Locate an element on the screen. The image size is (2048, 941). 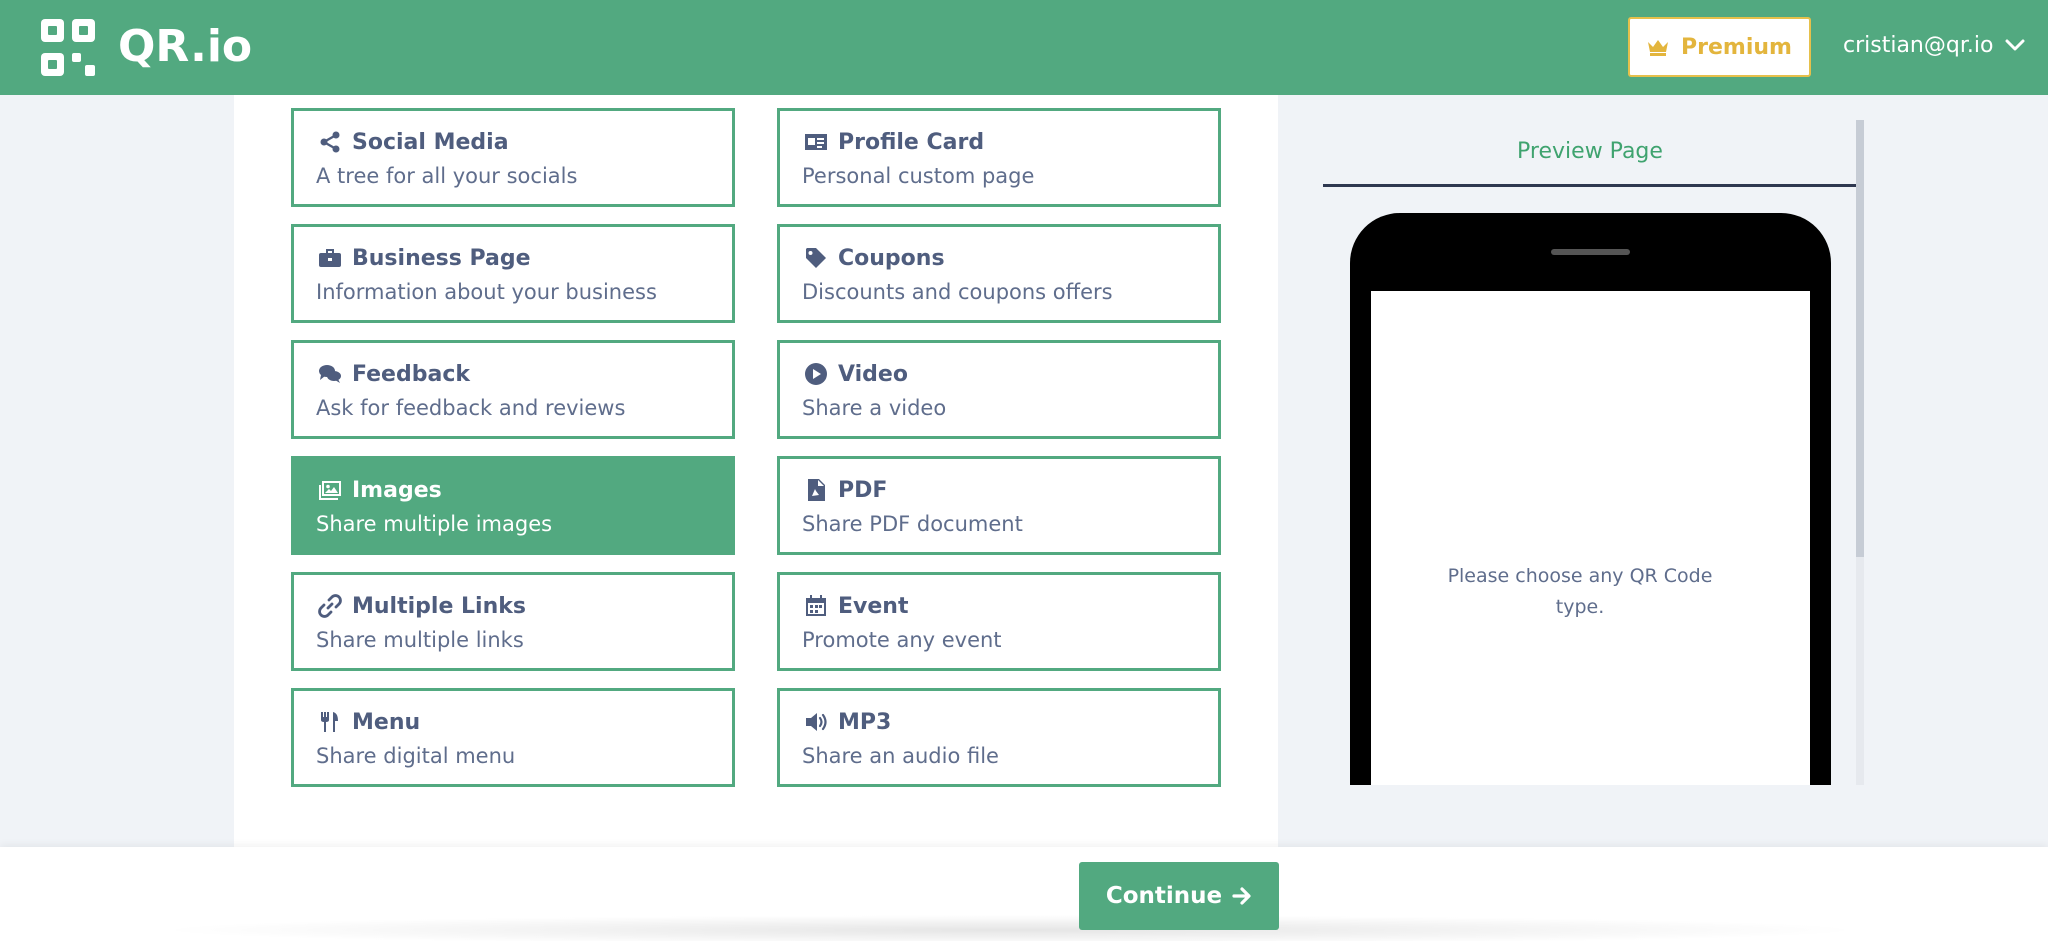
qr-type-card-images: Images Share multiple images is located at coordinates (513, 505).